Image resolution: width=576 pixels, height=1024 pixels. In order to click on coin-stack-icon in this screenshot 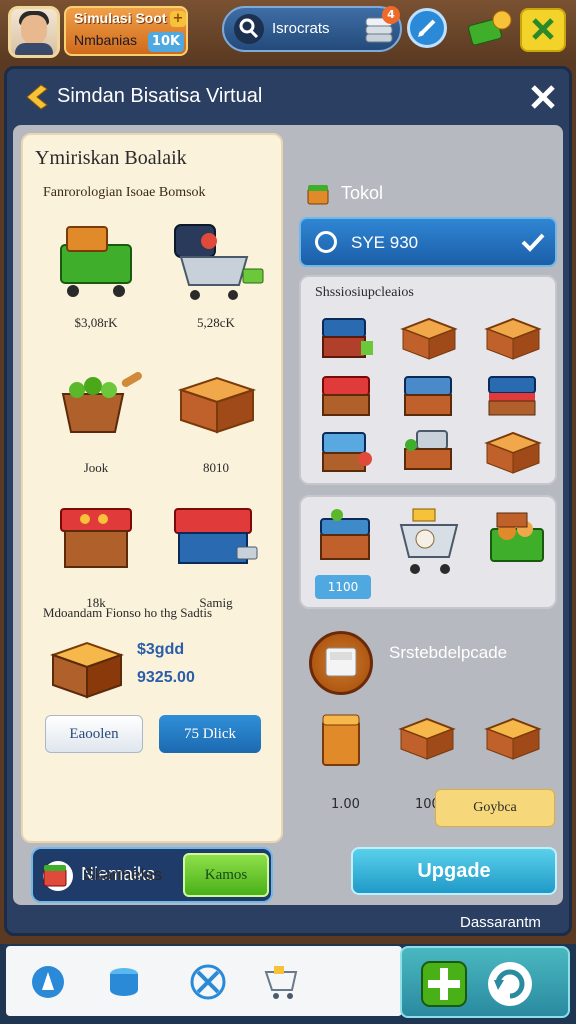, I will do `click(124, 982)`.